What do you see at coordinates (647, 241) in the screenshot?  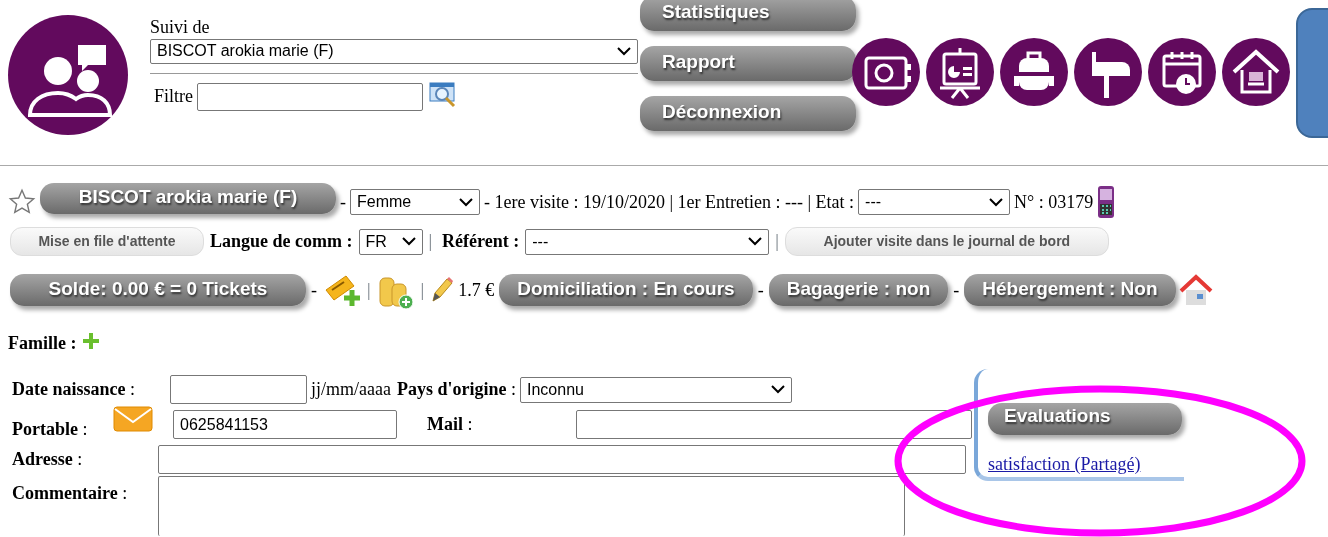 I see `referent-select: ---` at bounding box center [647, 241].